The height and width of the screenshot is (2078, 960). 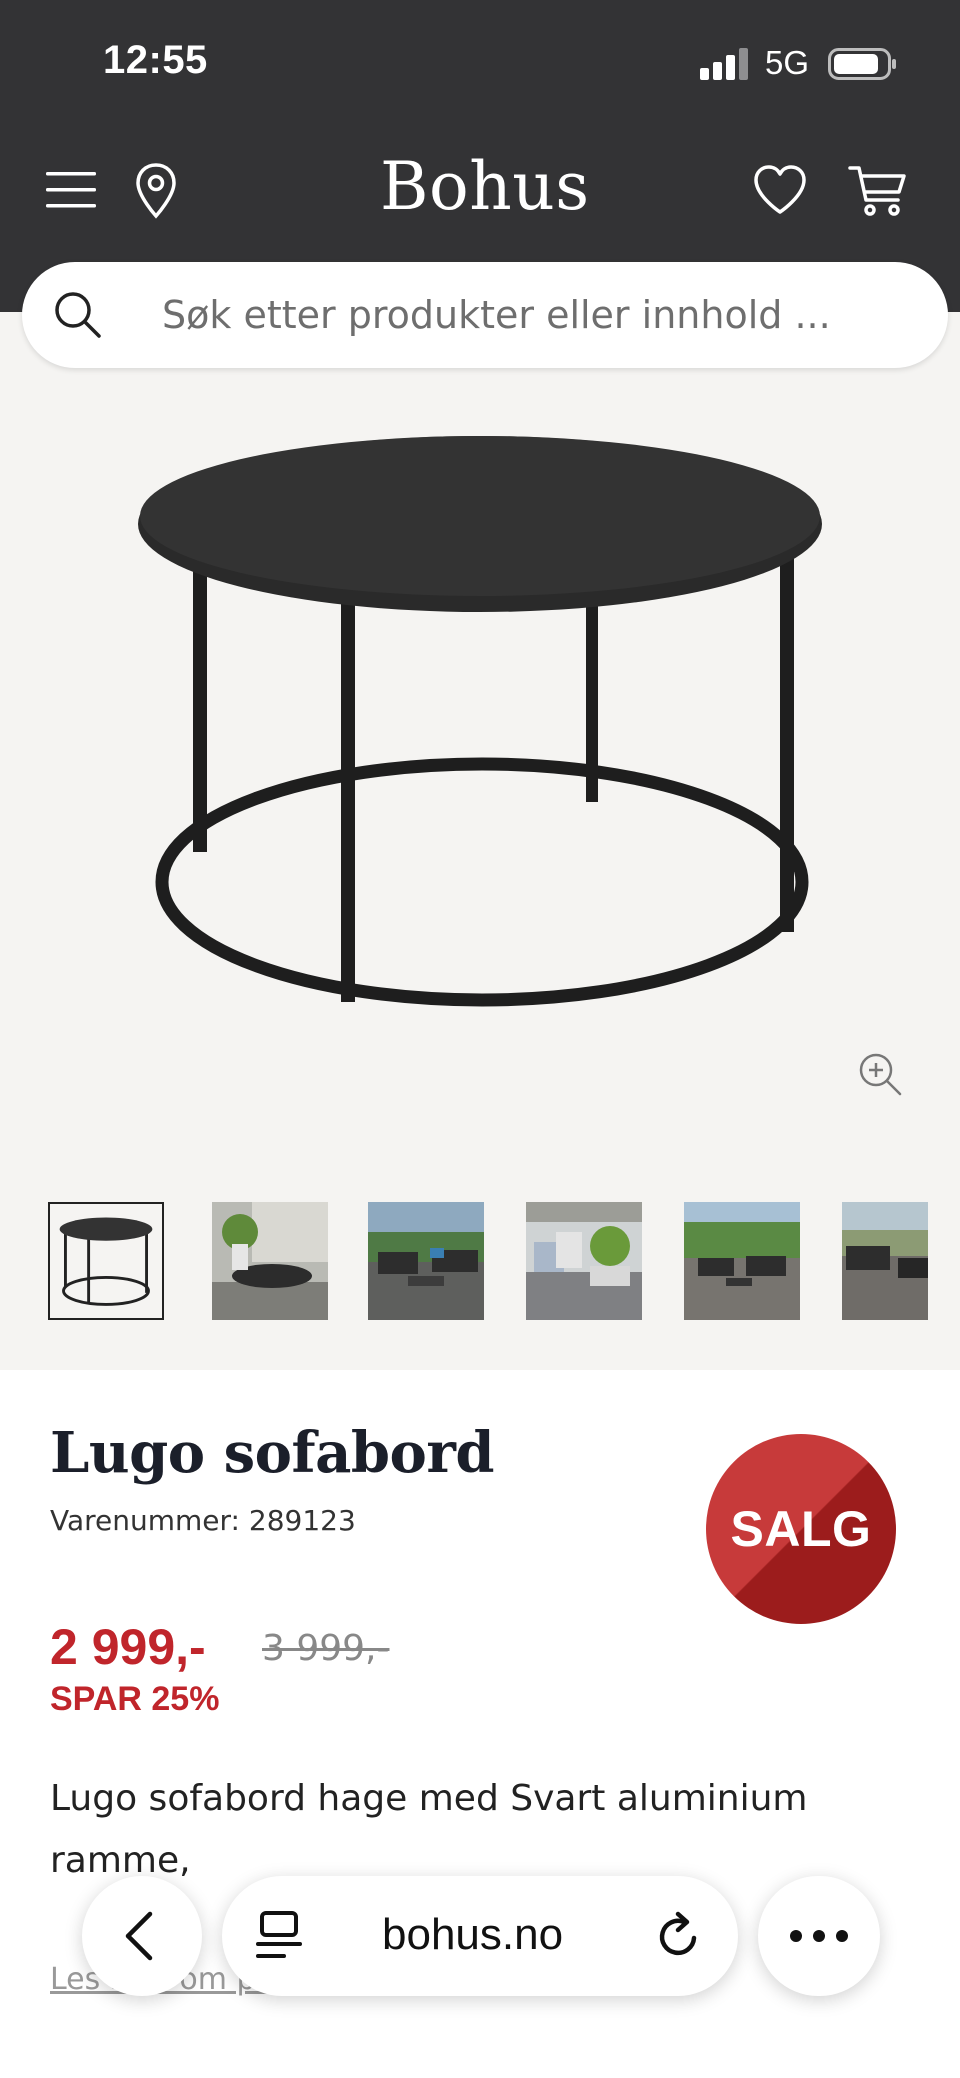 What do you see at coordinates (542, 315) in the screenshot?
I see `search-input` at bounding box center [542, 315].